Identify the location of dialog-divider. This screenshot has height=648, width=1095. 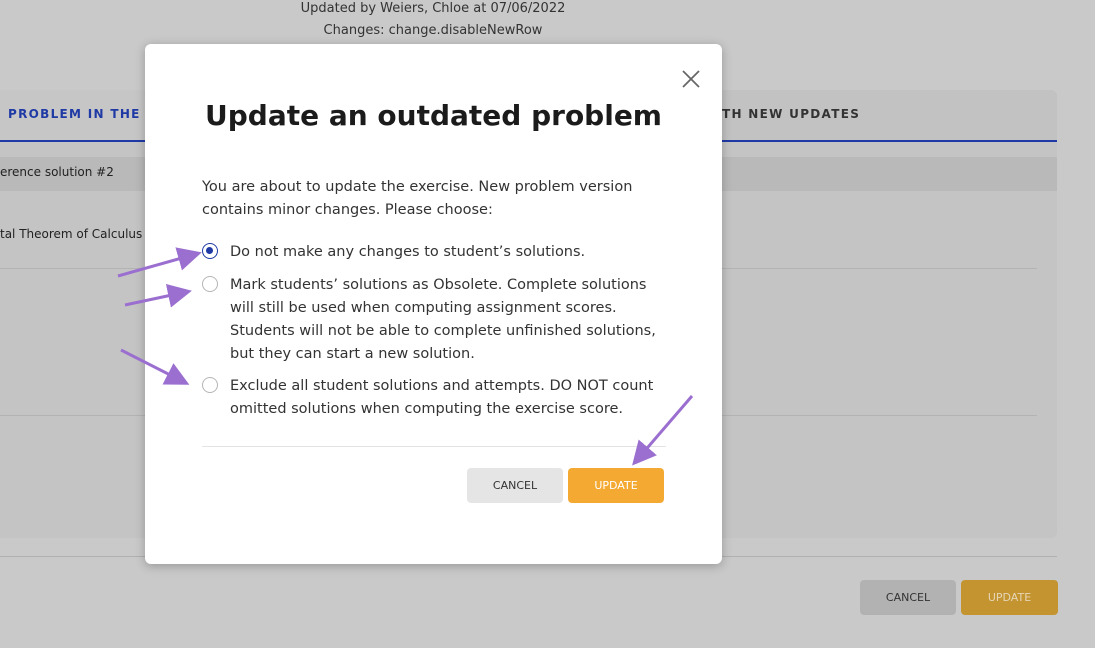
(434, 446).